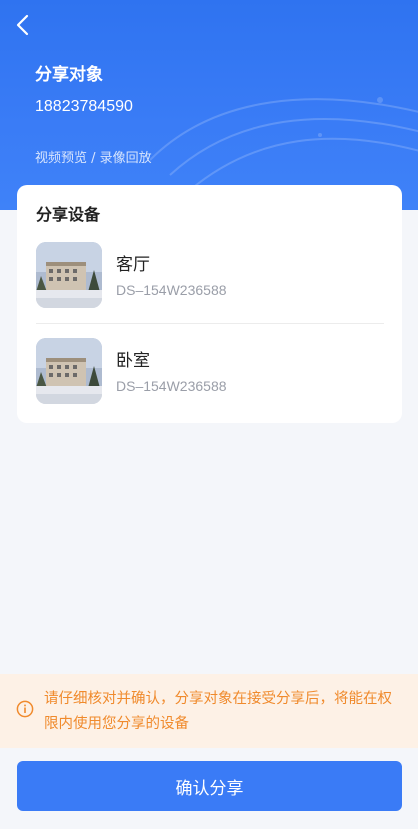 Image resolution: width=418 pixels, height=829 pixels. I want to click on back-button, so click(25, 25).